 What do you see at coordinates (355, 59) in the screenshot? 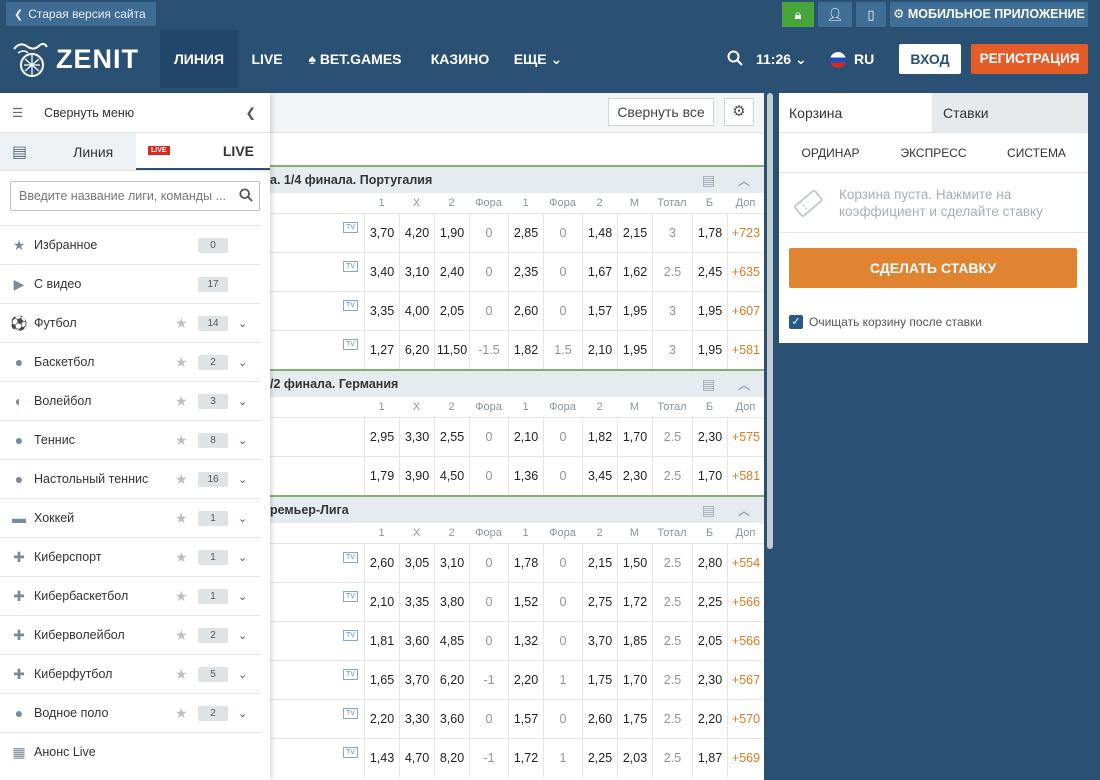
I see `nav-betgames: ♠ BET.GAMES` at bounding box center [355, 59].